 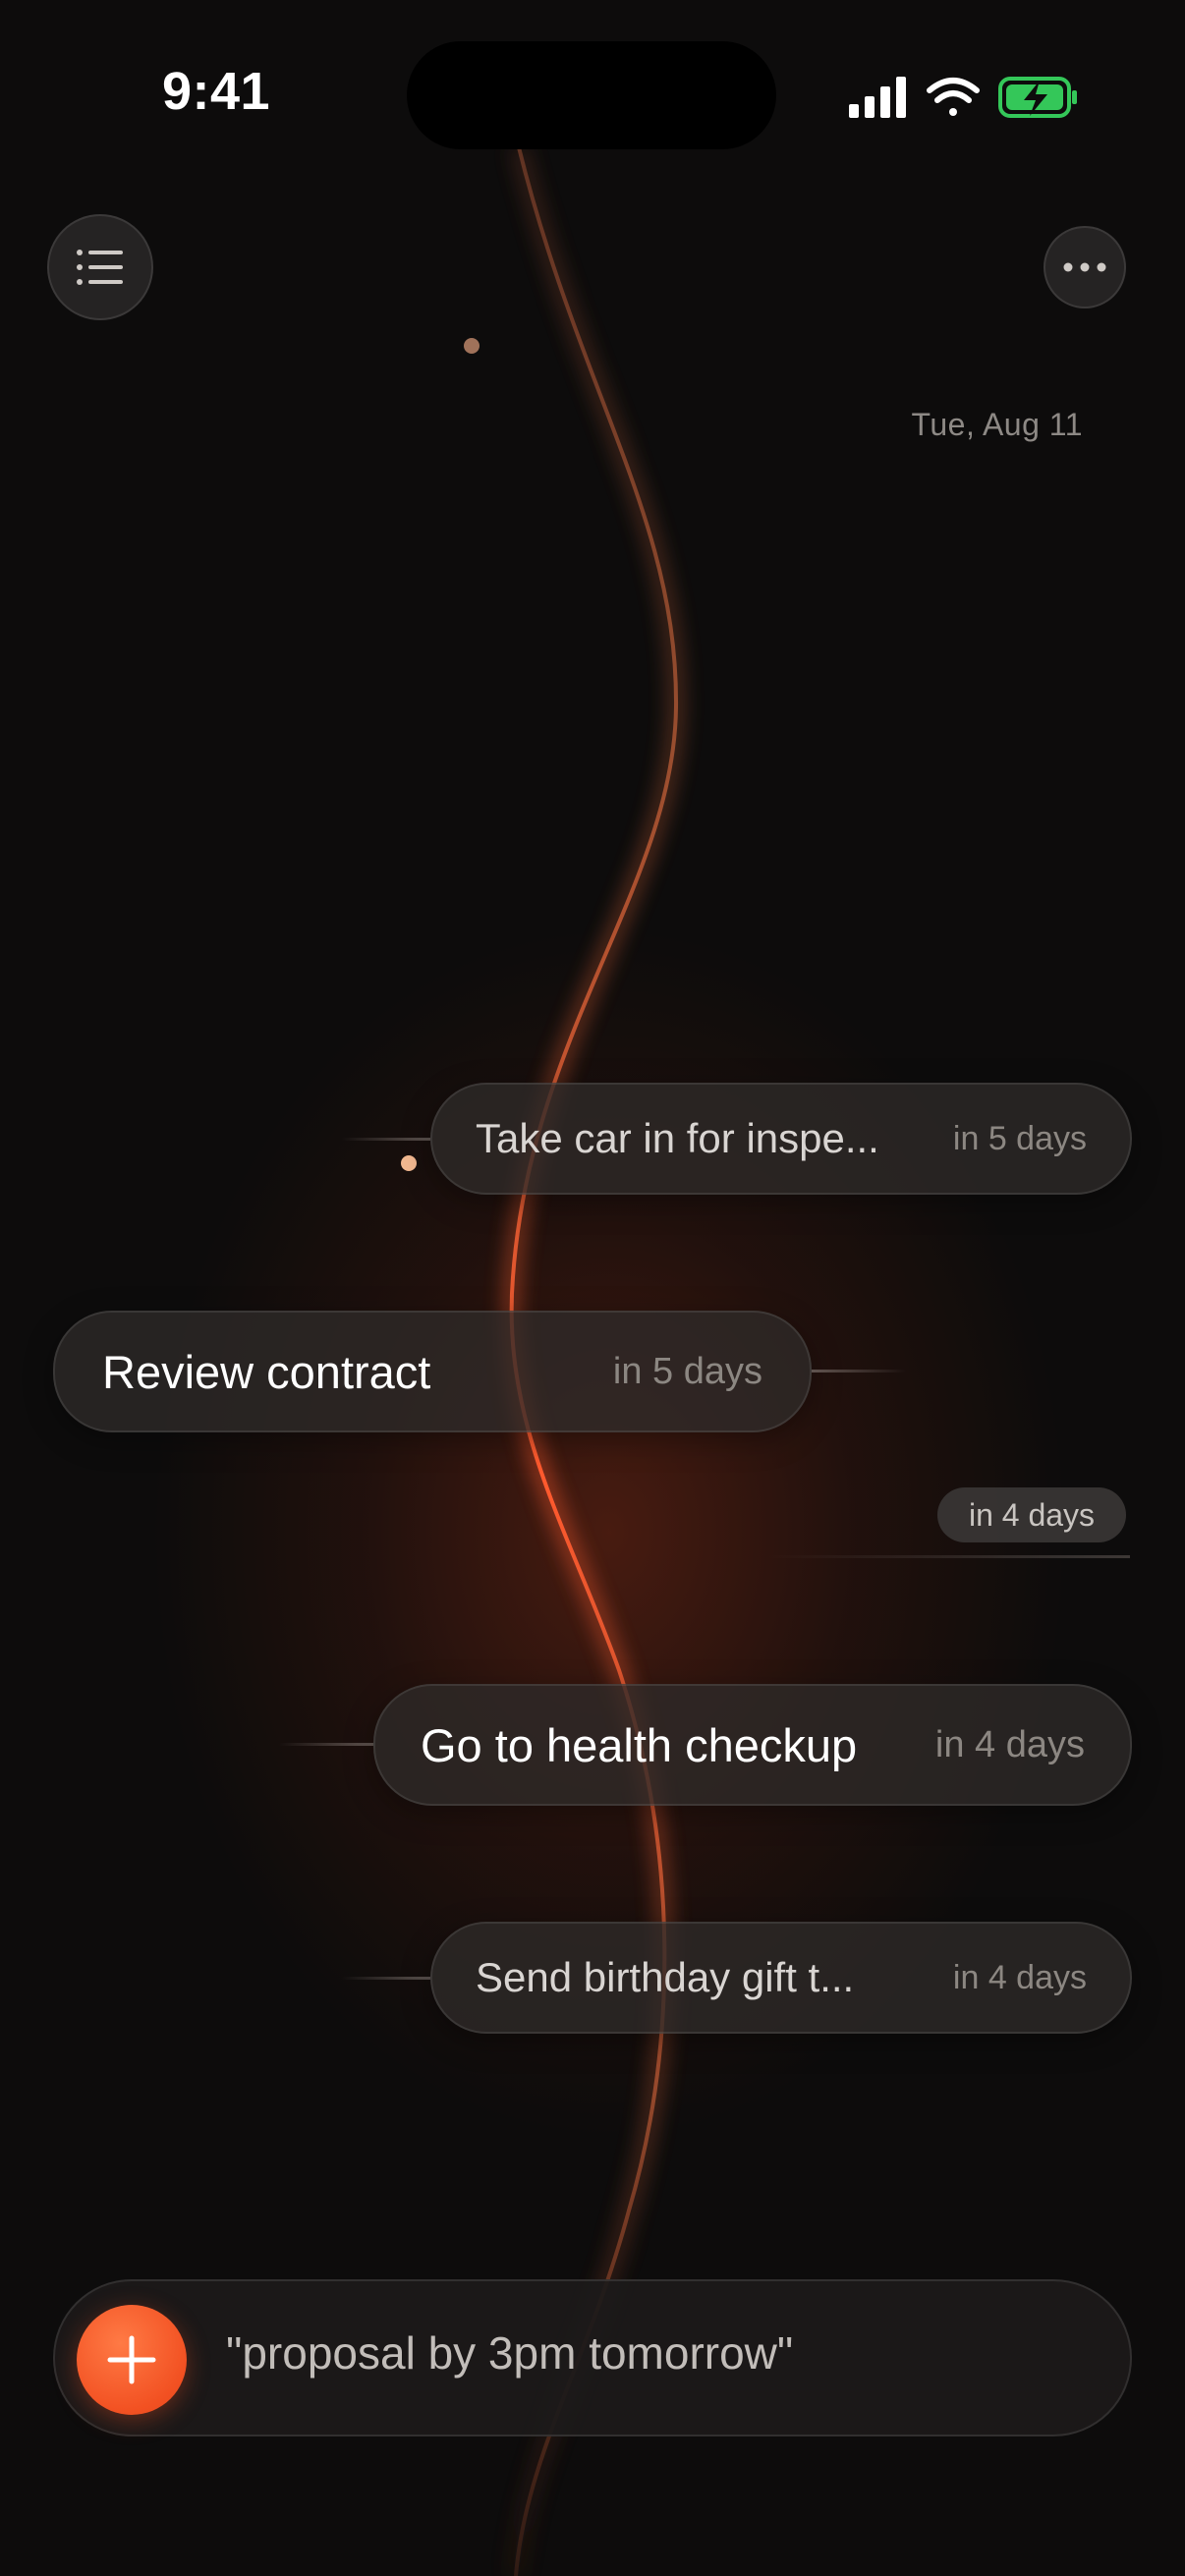 I want to click on task-item: Send birthday gift t... in 4 days, so click(x=781, y=1978).